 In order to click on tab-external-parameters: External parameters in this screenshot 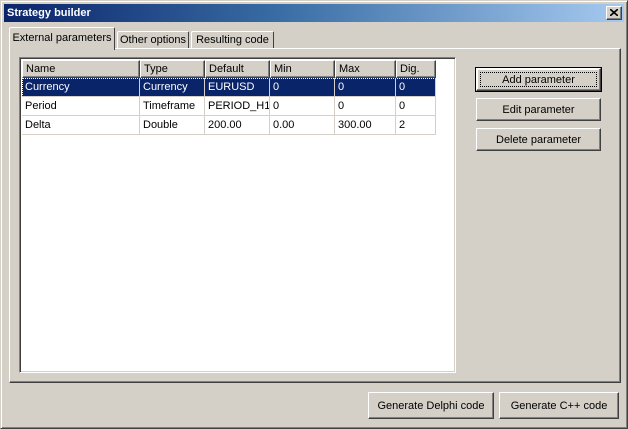, I will do `click(62, 38)`.